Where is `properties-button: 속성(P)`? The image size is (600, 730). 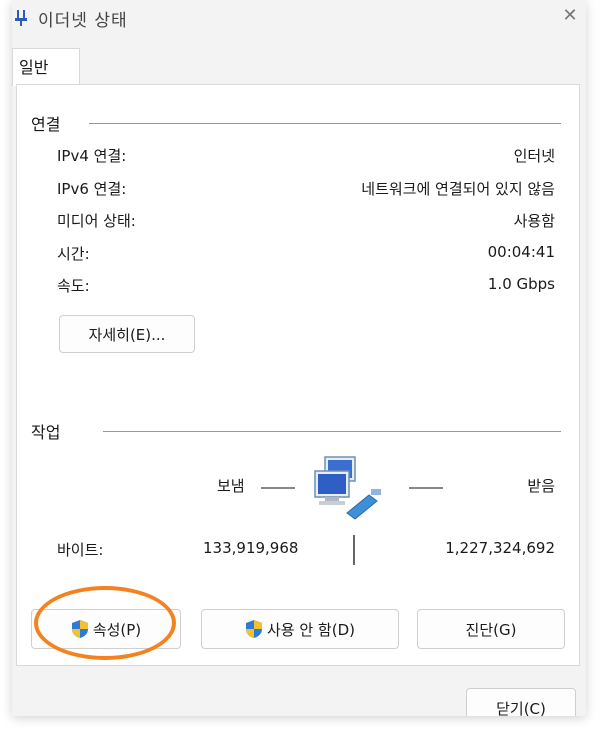 properties-button: 속성(P) is located at coordinates (106, 629).